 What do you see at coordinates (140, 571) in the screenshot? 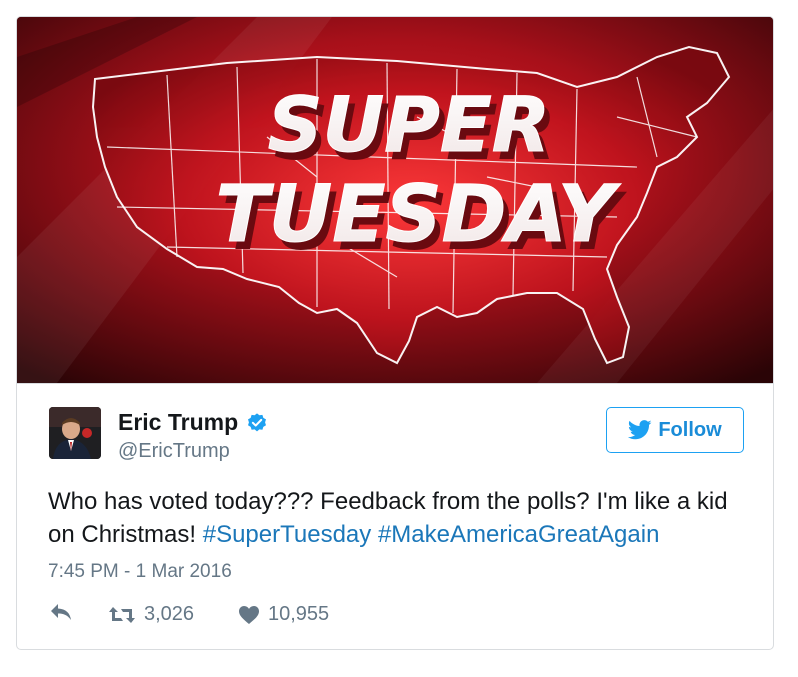
I see `tweet-timestamp: 7:45 PM - 1 Mar 2016` at bounding box center [140, 571].